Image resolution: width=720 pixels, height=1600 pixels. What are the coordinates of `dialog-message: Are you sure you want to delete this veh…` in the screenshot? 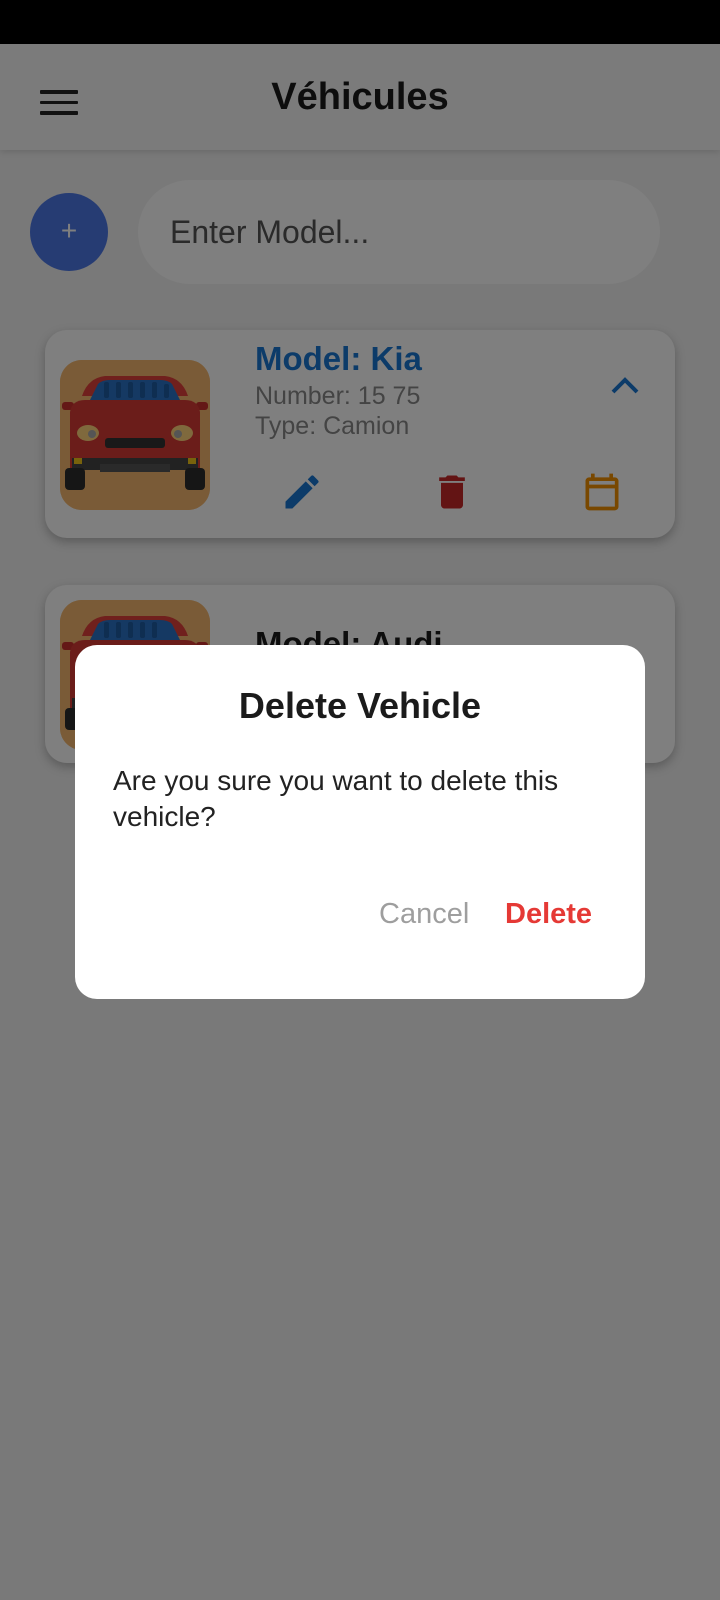 It's located at (336, 798).